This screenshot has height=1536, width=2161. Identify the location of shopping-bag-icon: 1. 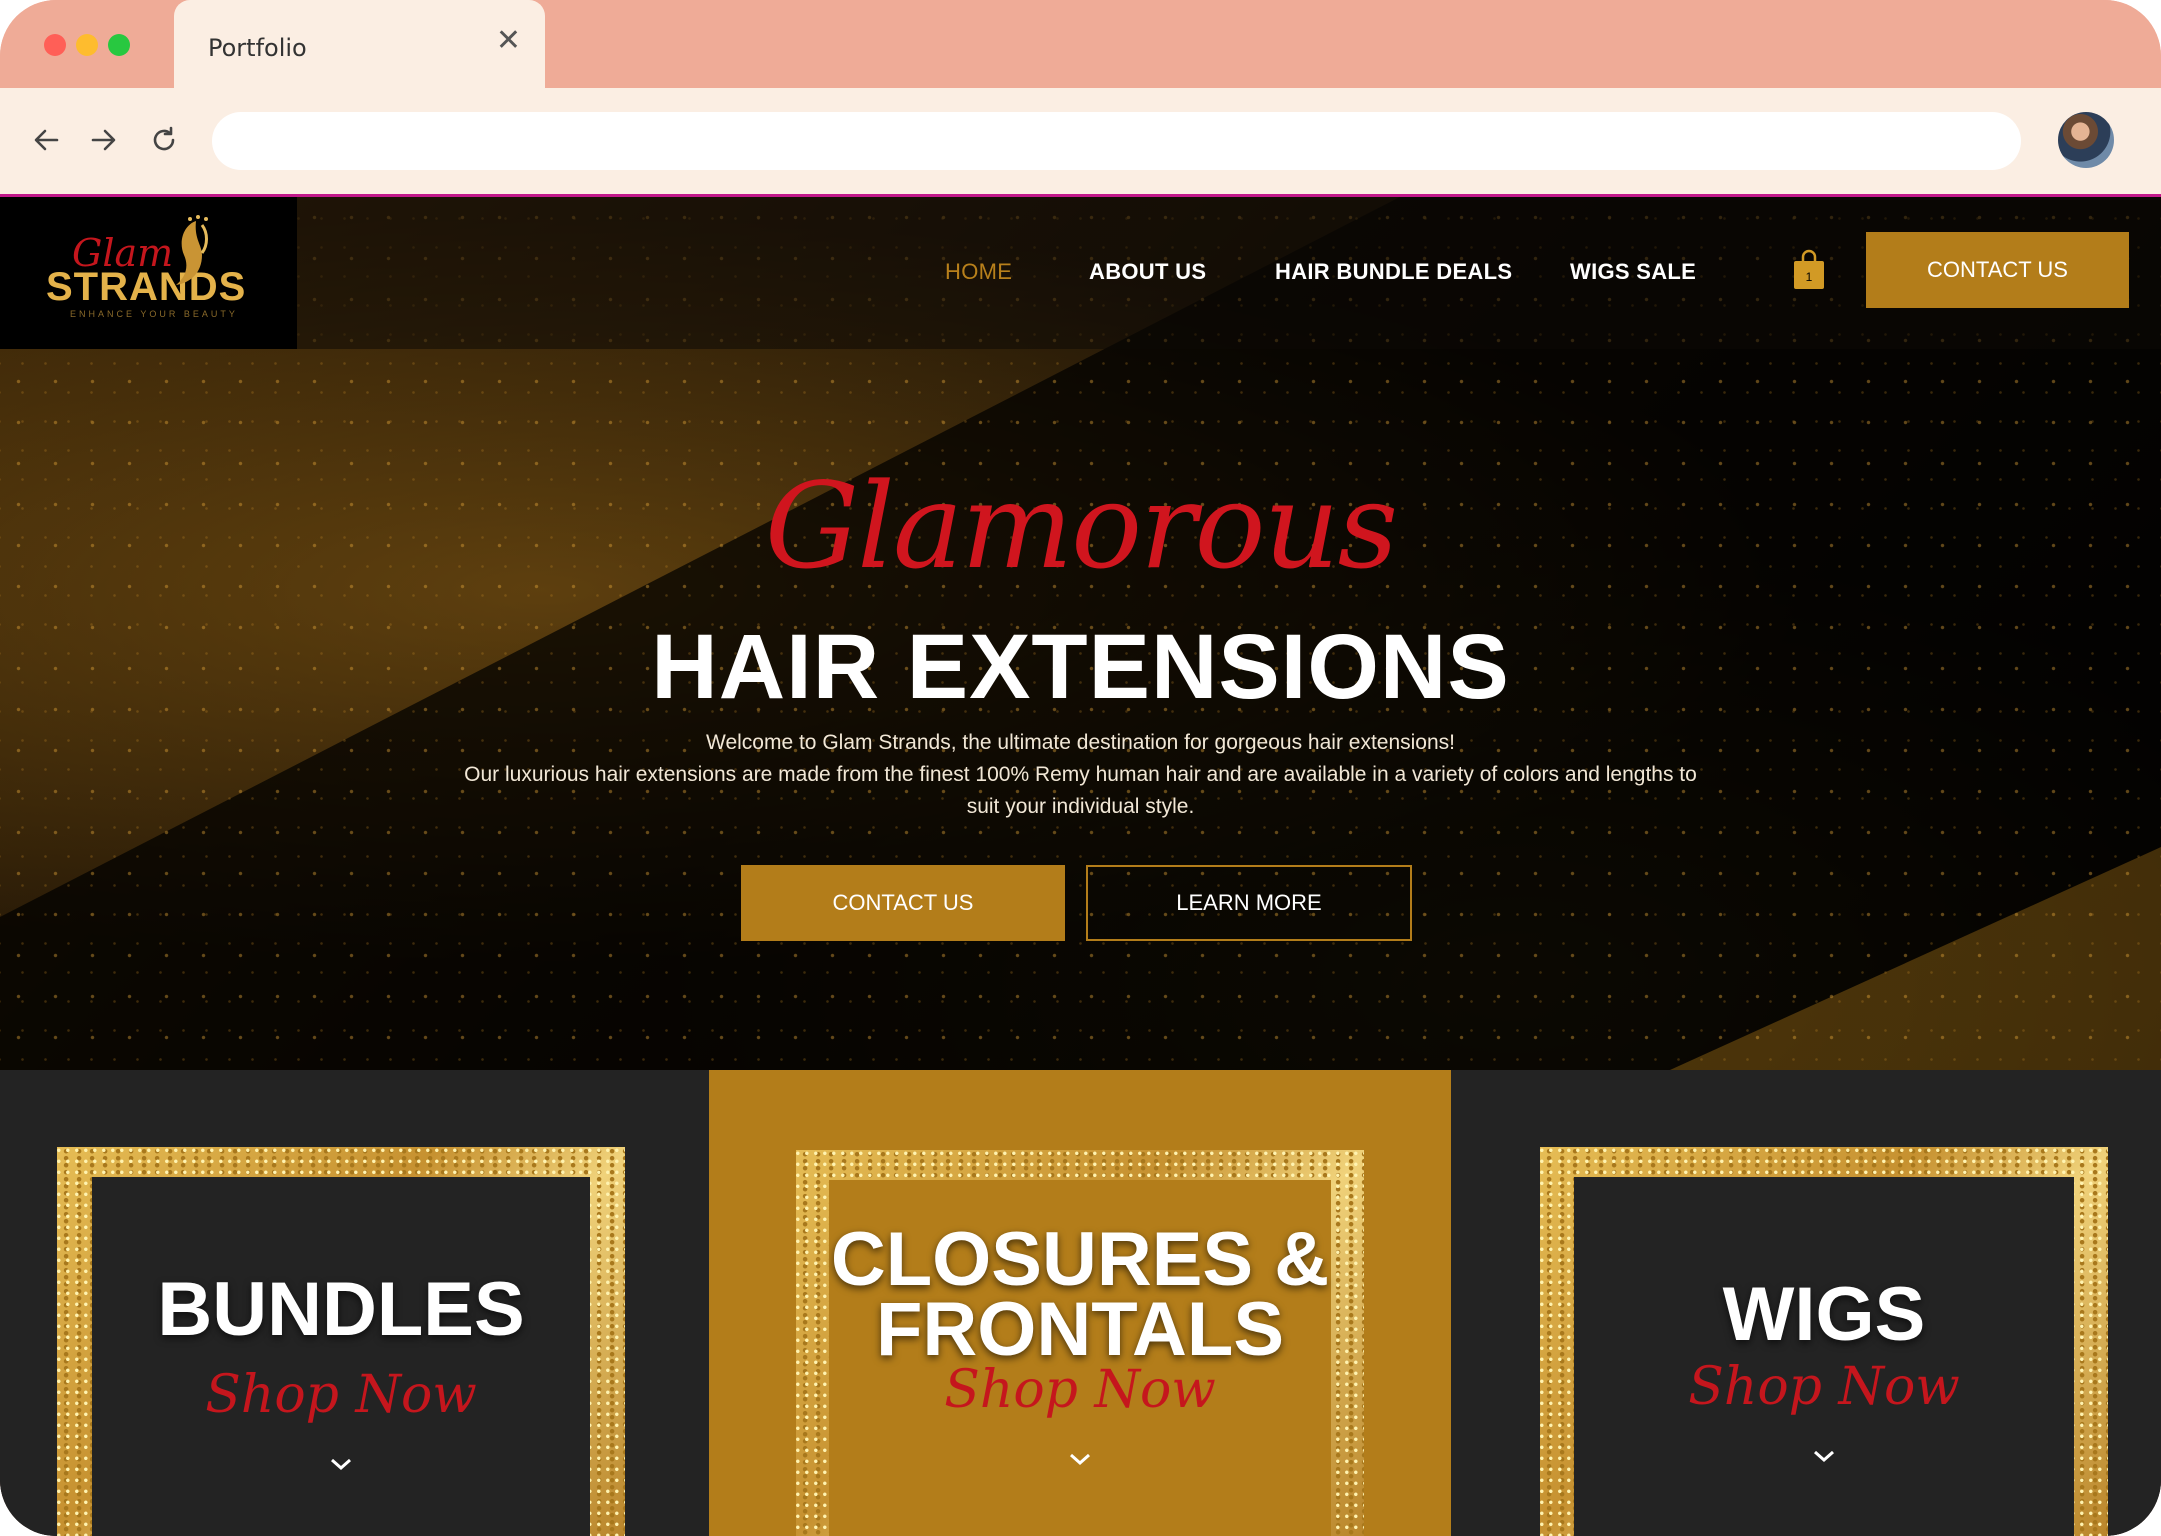
(1809, 270).